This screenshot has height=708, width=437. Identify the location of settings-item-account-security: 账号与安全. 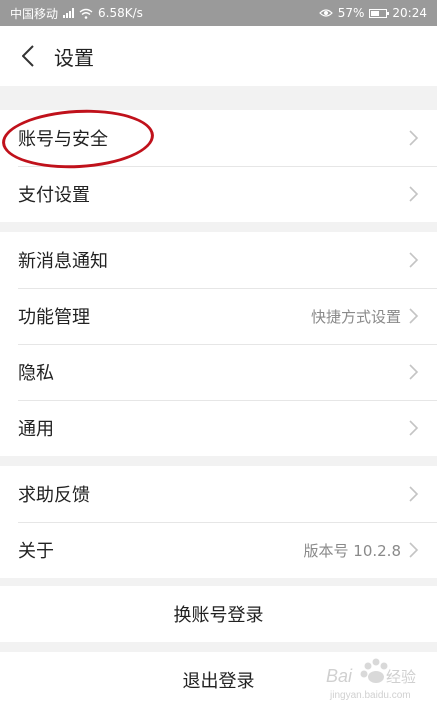
(218, 138).